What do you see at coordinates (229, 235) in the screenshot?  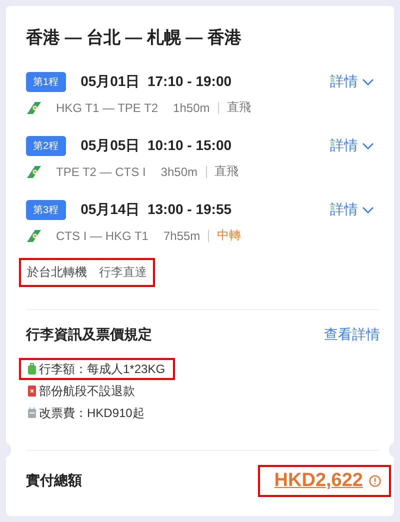 I see `stop-type: 中轉` at bounding box center [229, 235].